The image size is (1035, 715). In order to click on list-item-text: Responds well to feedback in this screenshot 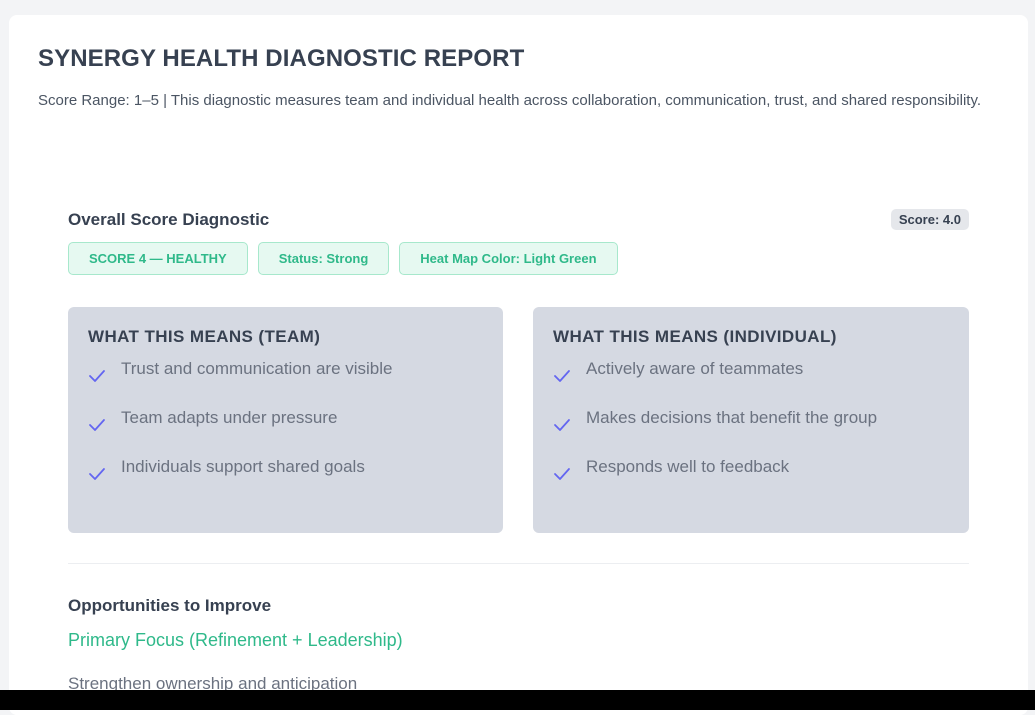, I will do `click(688, 466)`.